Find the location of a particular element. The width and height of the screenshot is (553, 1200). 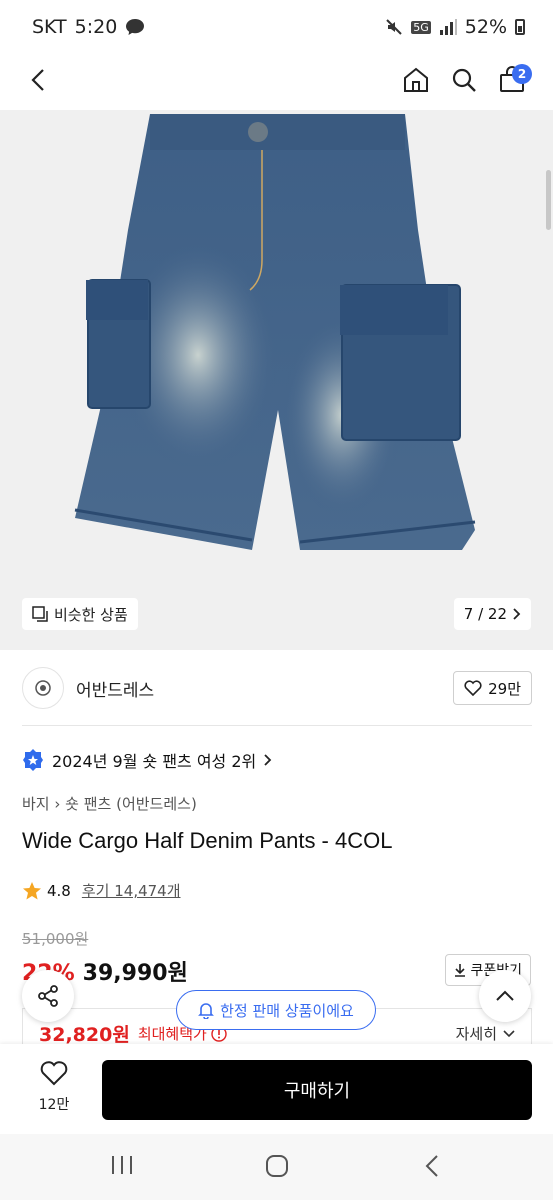

review-count-link: 후기 14,474개 is located at coordinates (131, 890).